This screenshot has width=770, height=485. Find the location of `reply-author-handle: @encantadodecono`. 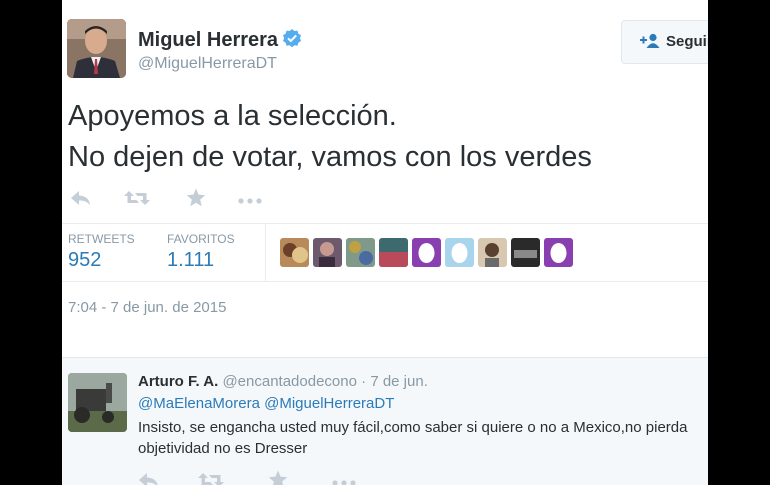

reply-author-handle: @encantadodecono is located at coordinates (289, 381).